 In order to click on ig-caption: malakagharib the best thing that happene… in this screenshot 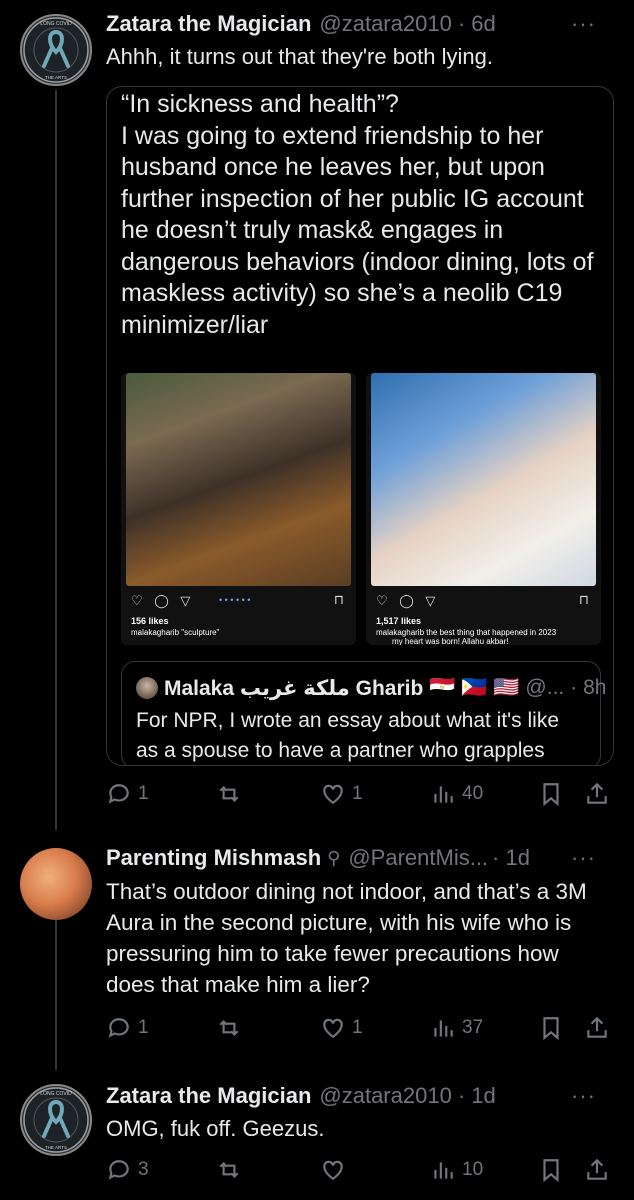, I will do `click(466, 632)`.